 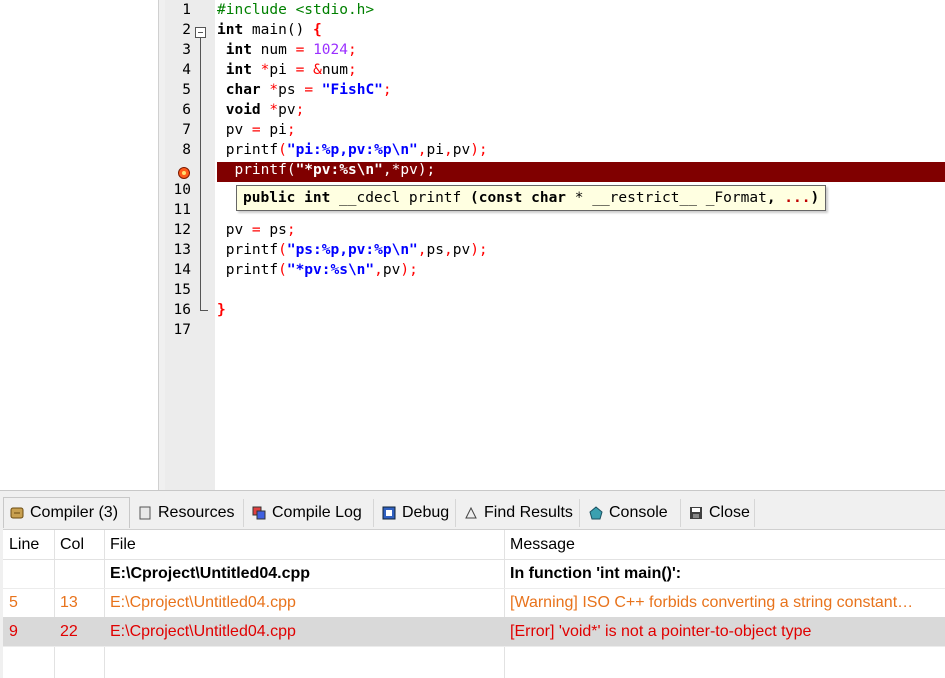 I want to click on code-line: 1 #include <stdio.h>, so click(x=472, y=10).